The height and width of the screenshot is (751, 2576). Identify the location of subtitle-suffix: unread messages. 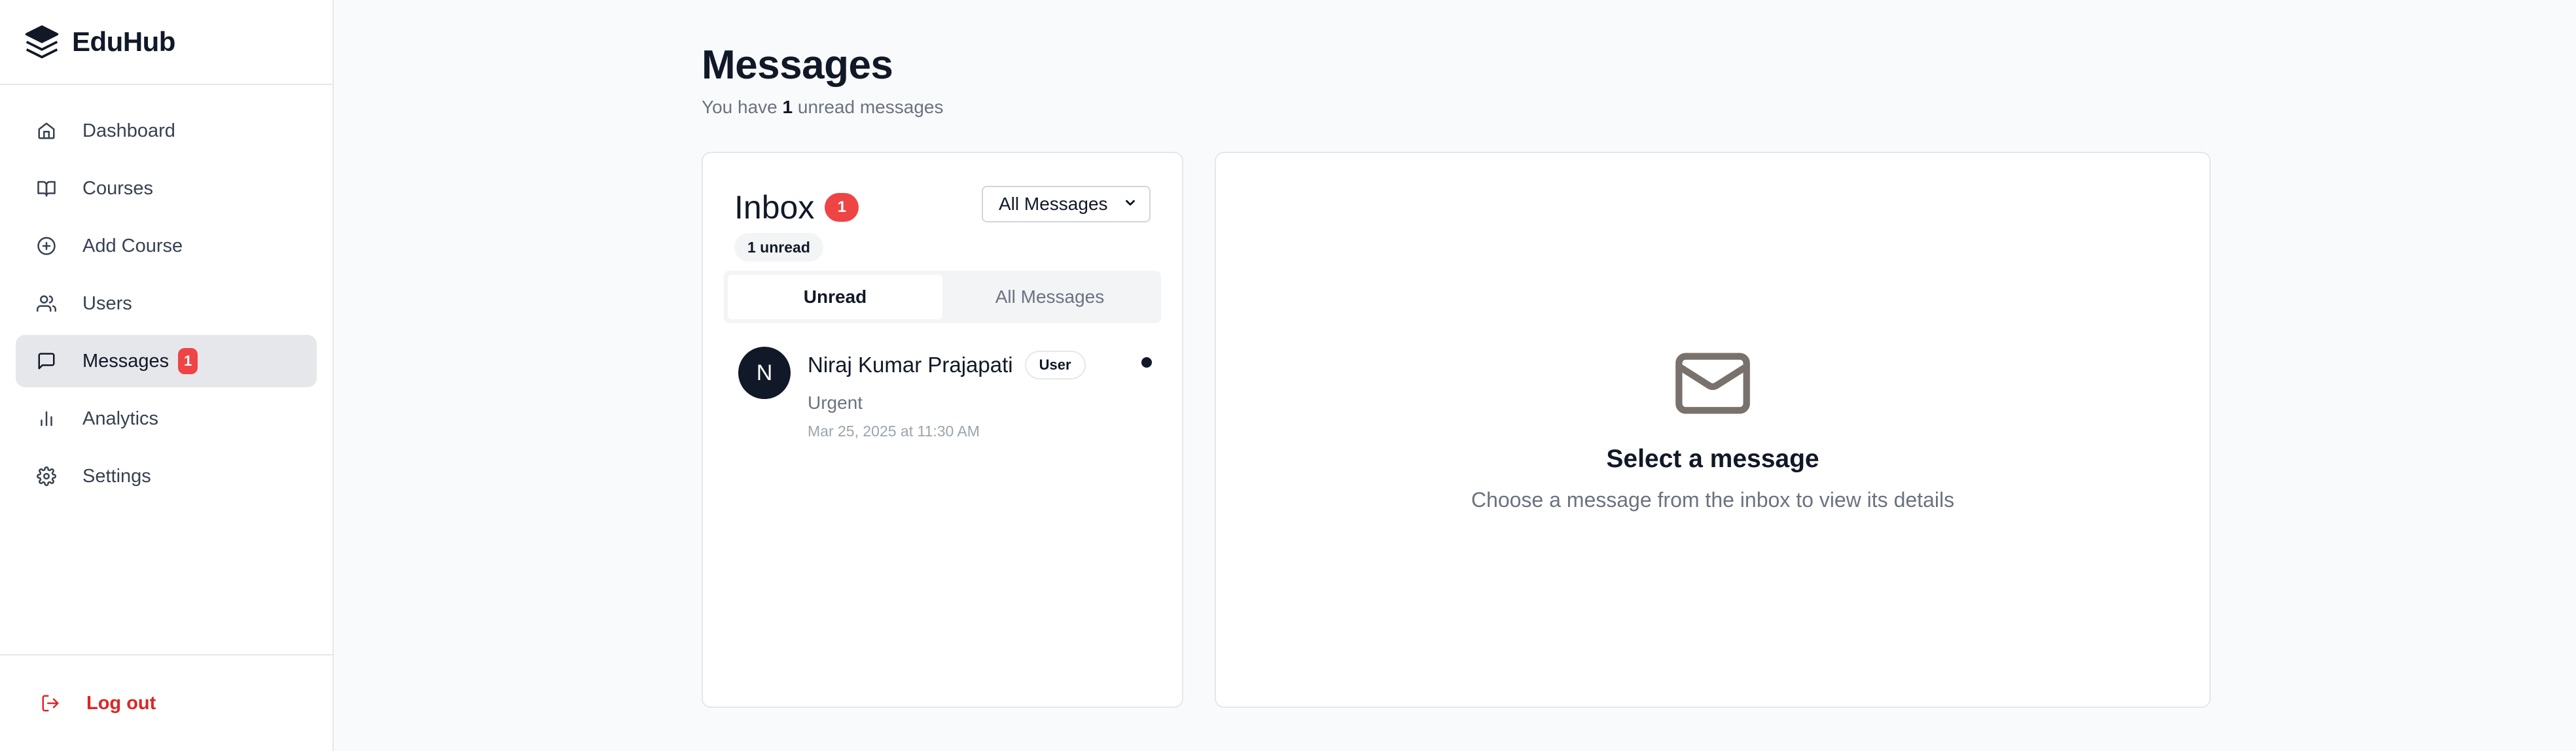
(870, 107).